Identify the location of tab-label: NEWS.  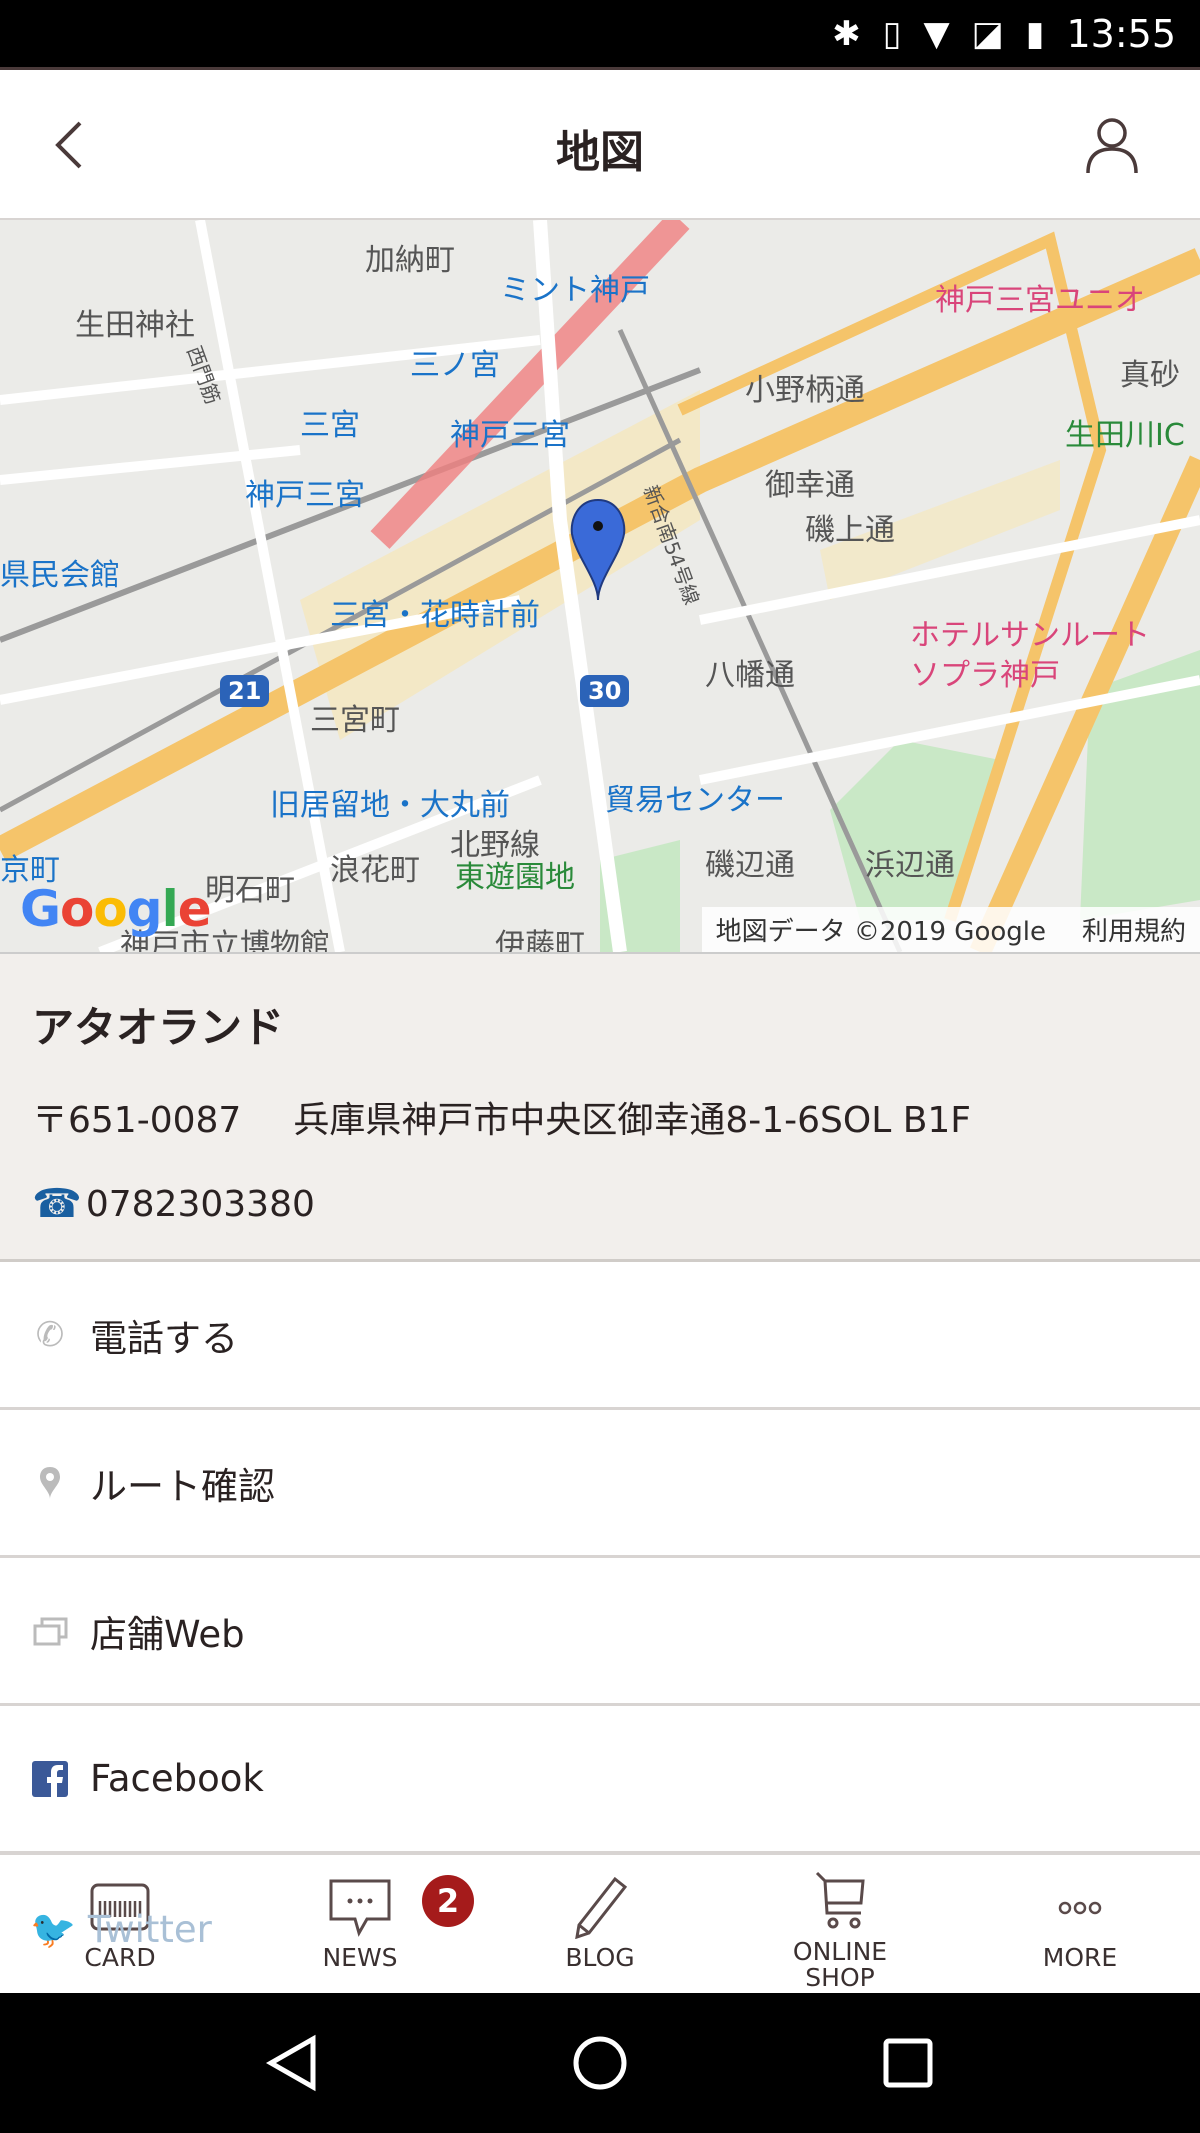
(360, 1957).